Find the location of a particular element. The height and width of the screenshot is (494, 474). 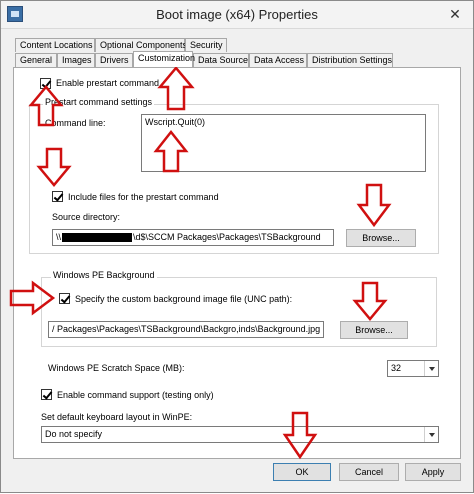

tab-customization: Customization is located at coordinates (164, 59).